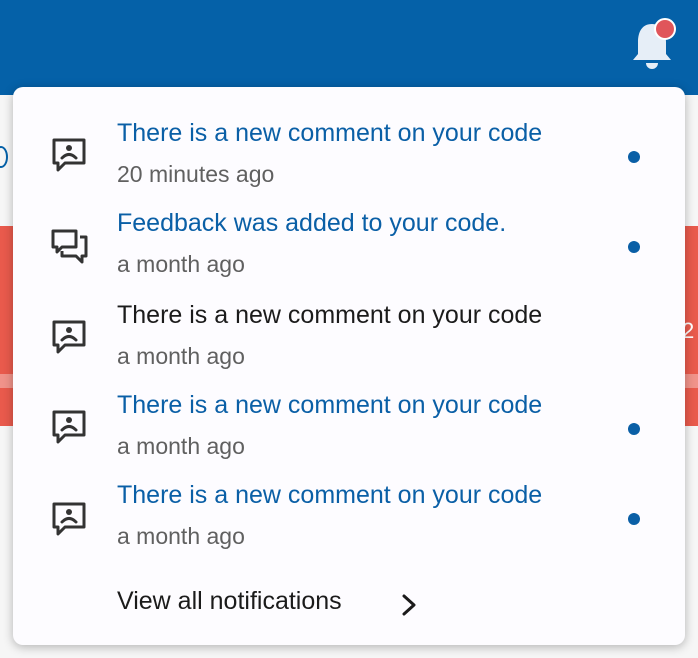  What do you see at coordinates (196, 174) in the screenshot?
I see `notification-time: 20 minutes ago` at bounding box center [196, 174].